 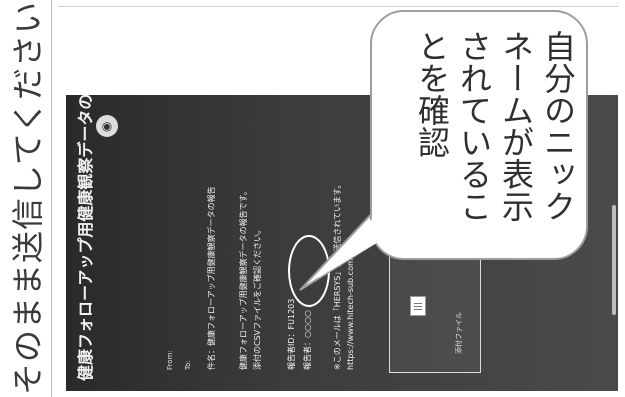 What do you see at coordinates (459, 333) in the screenshot?
I see `attachment-label: 添付ファイル` at bounding box center [459, 333].